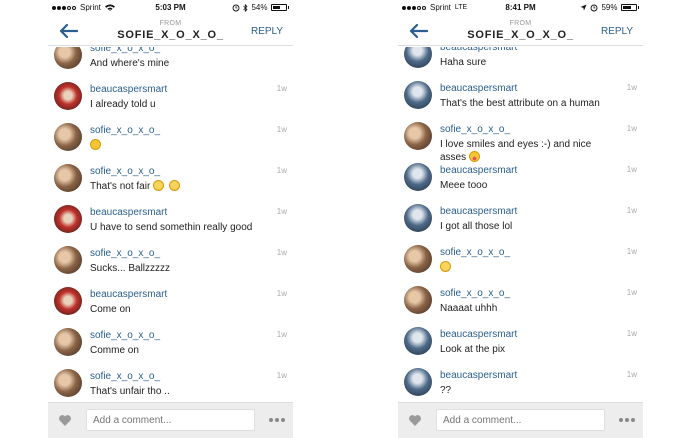 The width and height of the screenshot is (700, 438). Describe the element at coordinates (463, 62) in the screenshot. I see `message-text-content: Haha sure` at that location.